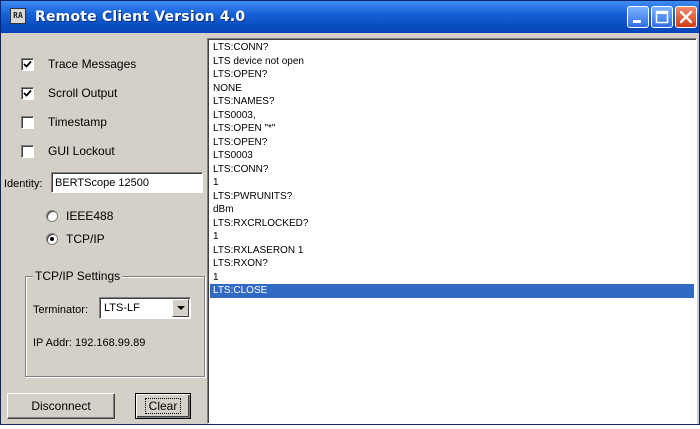 The height and width of the screenshot is (429, 700). Describe the element at coordinates (77, 122) in the screenshot. I see `checkbox-label: Timestamp` at that location.